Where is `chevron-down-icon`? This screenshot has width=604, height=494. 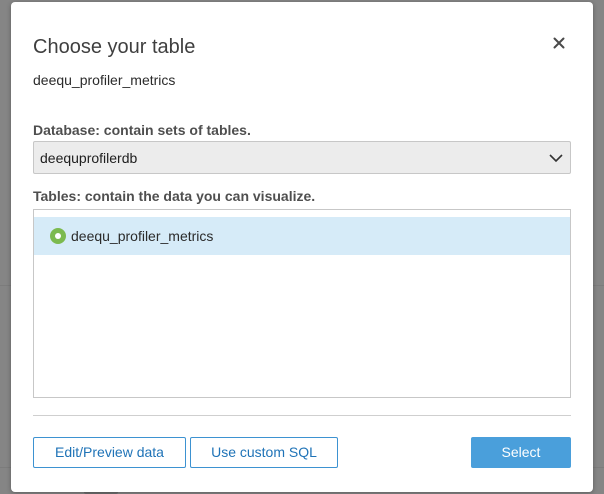
chevron-down-icon is located at coordinates (556, 158).